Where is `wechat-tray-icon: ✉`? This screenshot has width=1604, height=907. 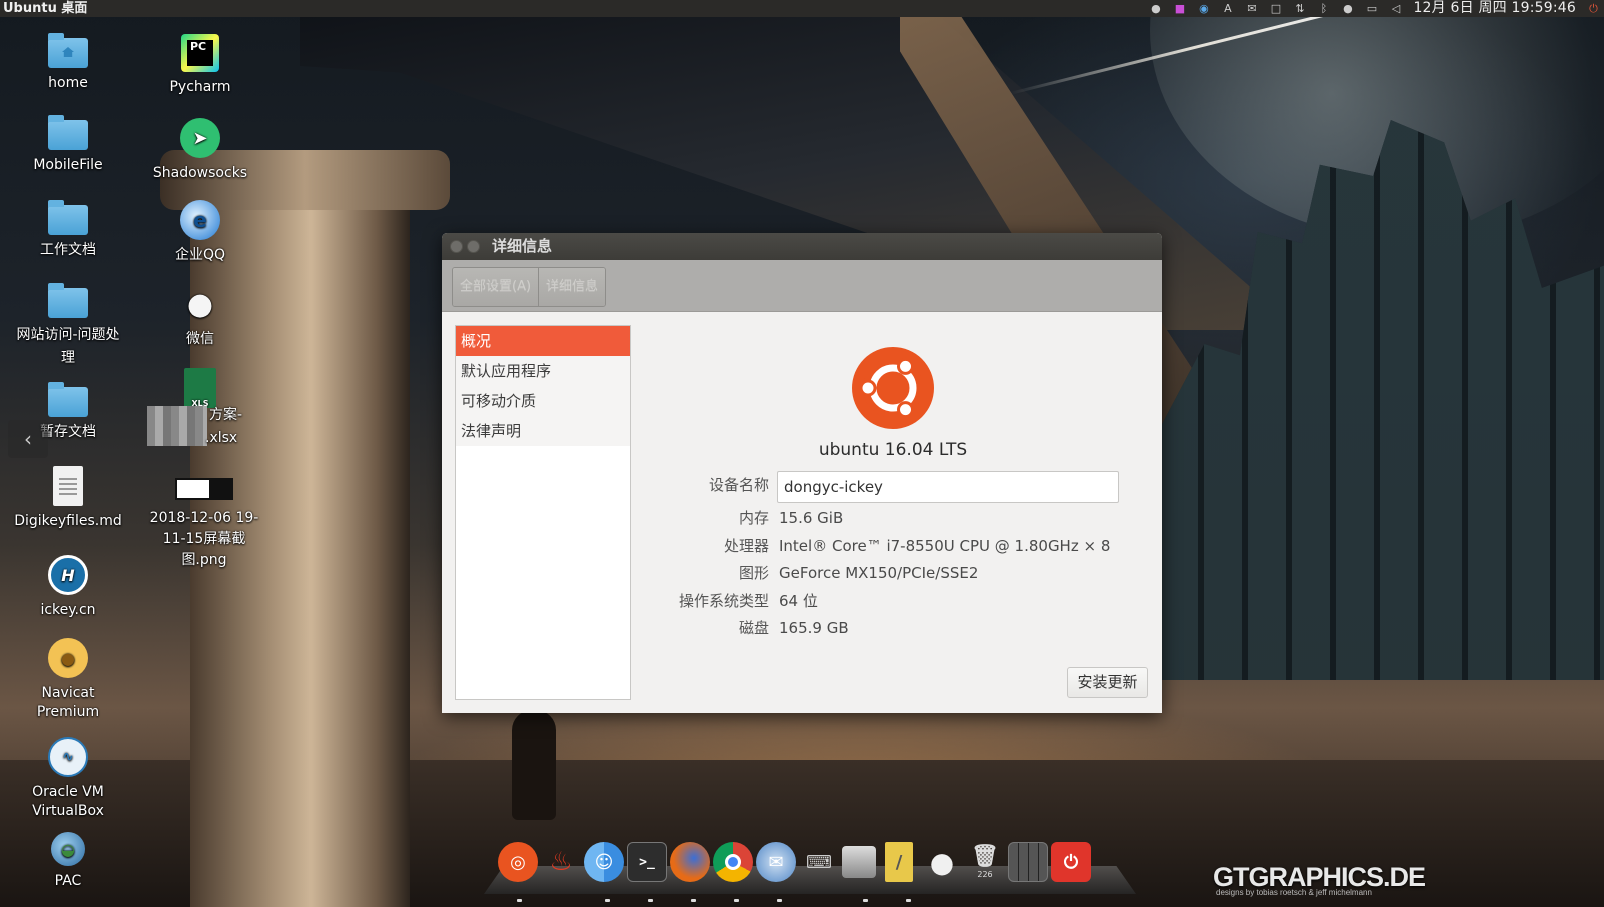
wechat-tray-icon: ✉ is located at coordinates (1251, 8).